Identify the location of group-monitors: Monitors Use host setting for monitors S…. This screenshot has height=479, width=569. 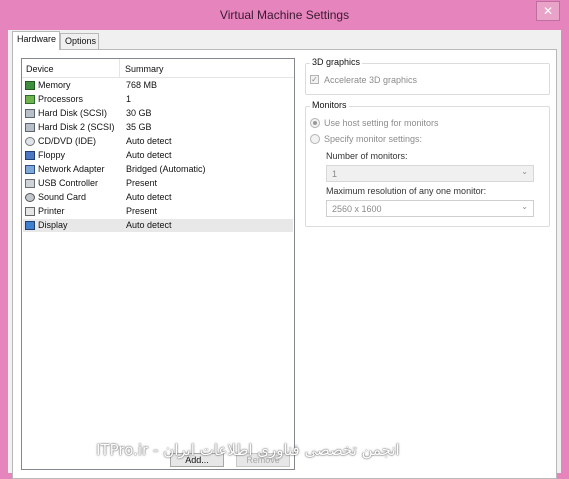
(427, 163).